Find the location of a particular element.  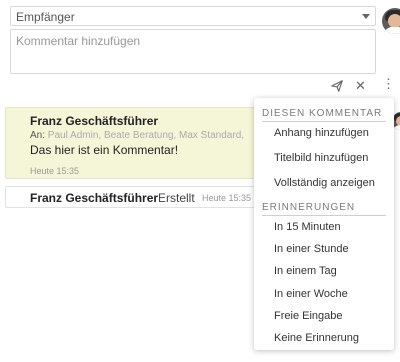

comment-input: Kommentar hinzufügen is located at coordinates (193, 51).